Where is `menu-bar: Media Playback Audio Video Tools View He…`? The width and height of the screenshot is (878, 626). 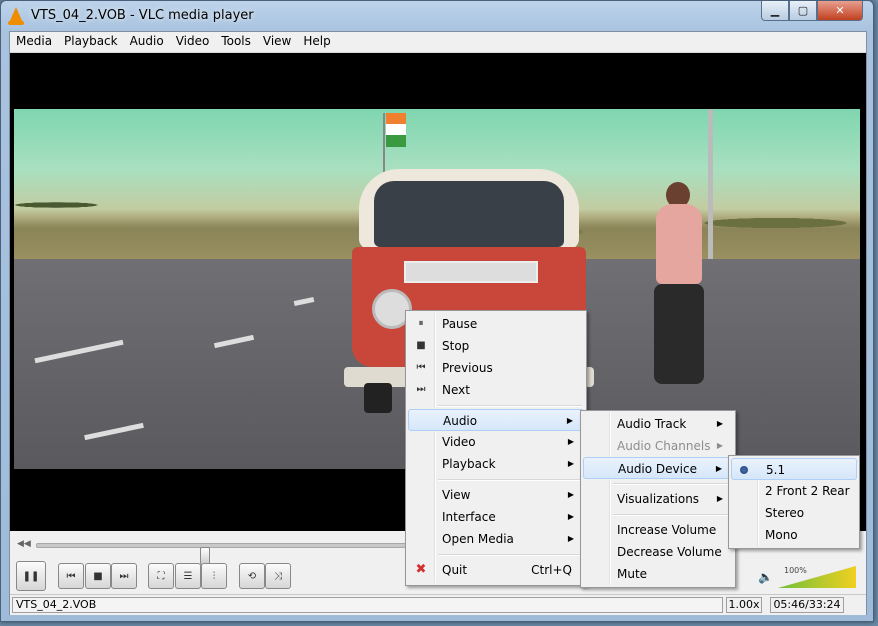
menu-bar: Media Playback Audio Video Tools View He… is located at coordinates (438, 42).